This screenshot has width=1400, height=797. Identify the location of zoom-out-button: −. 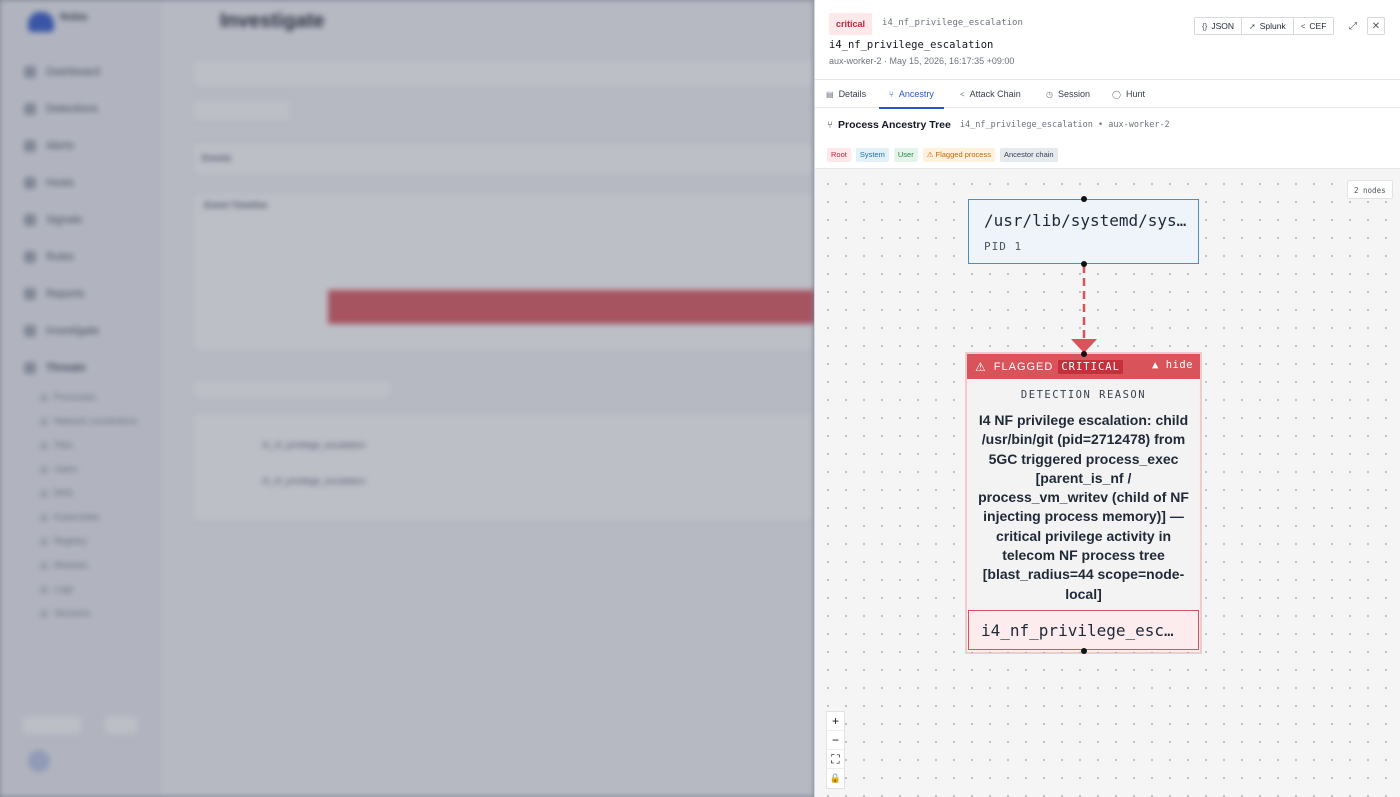
(835, 740).